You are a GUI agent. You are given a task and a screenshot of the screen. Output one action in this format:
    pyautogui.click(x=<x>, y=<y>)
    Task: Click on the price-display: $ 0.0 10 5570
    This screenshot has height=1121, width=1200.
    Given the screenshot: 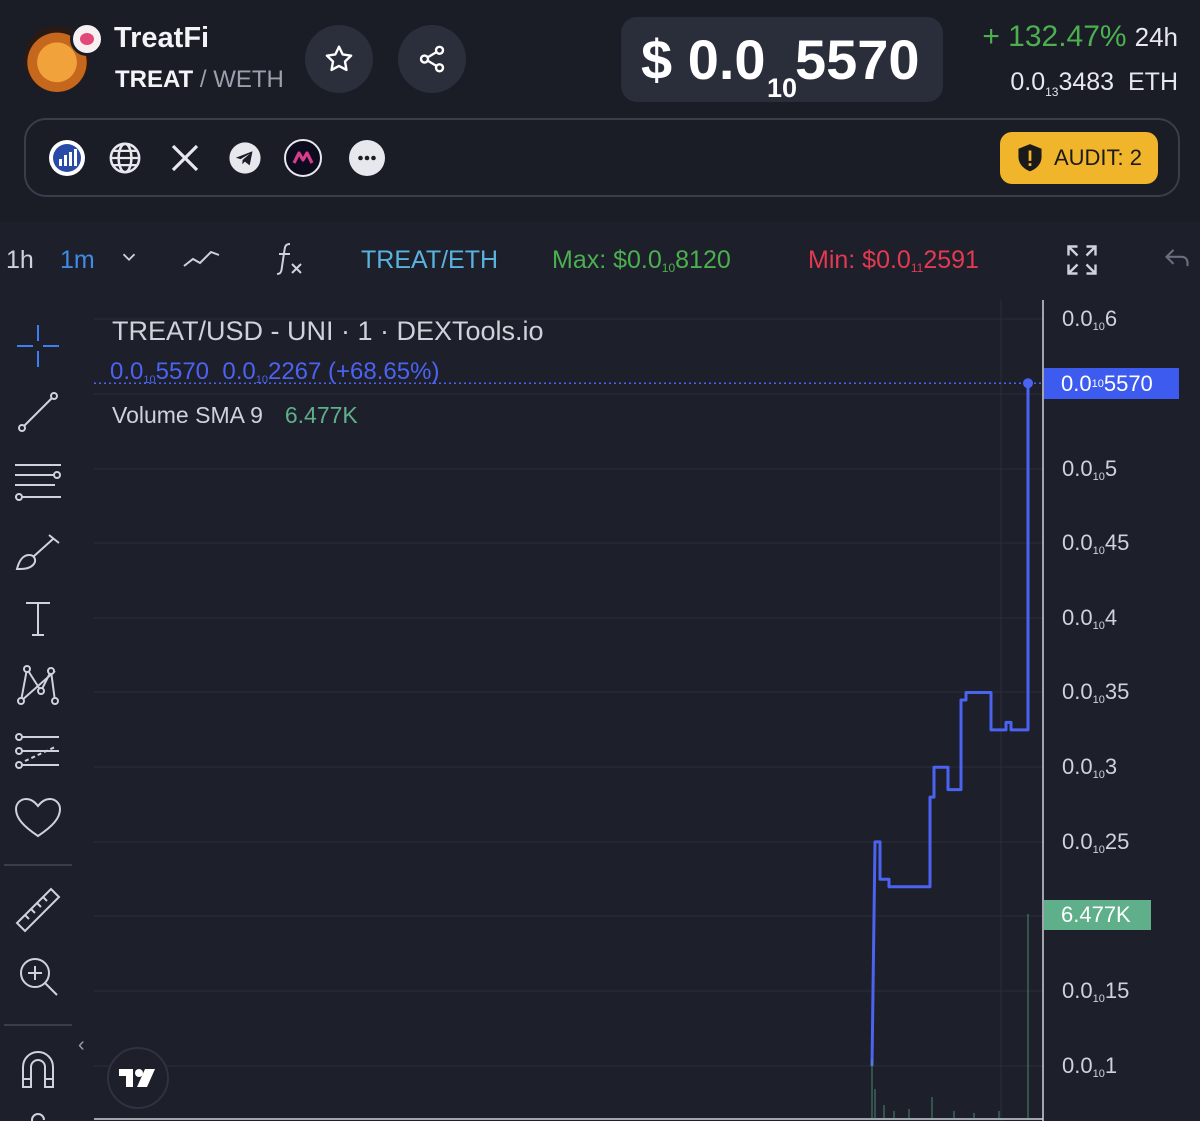 What is the action you would take?
    pyautogui.click(x=782, y=60)
    